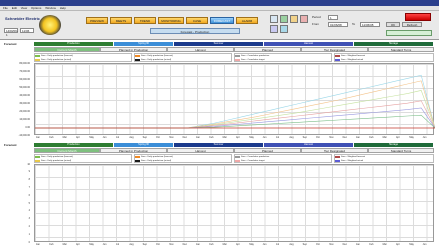 The height and width of the screenshot is (250, 439). Describe the element at coordinates (401, 49) in the screenshot. I see `panel1-header: Standard Turns` at that location.